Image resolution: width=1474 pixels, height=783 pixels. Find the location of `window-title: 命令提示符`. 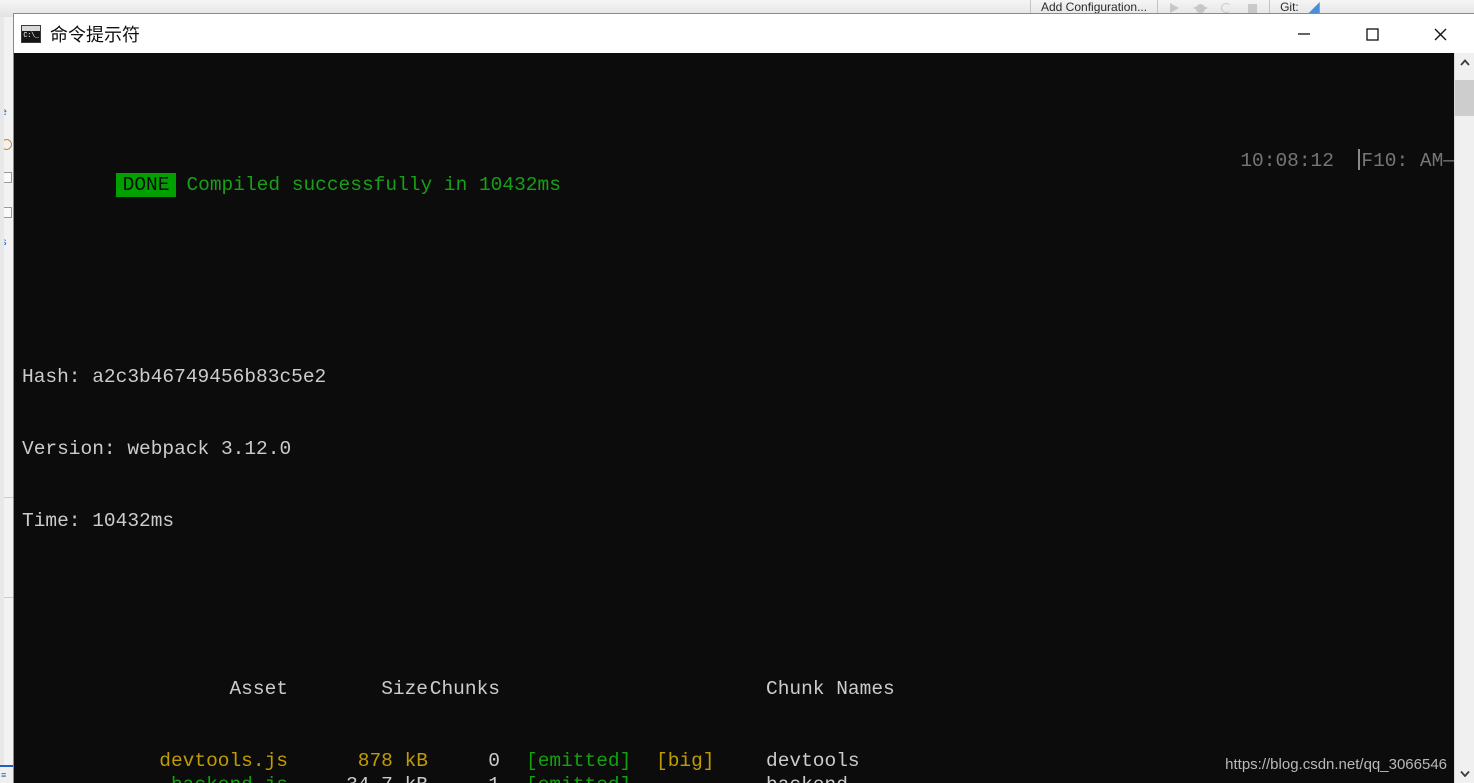

window-title: 命令提示符 is located at coordinates (95, 35).